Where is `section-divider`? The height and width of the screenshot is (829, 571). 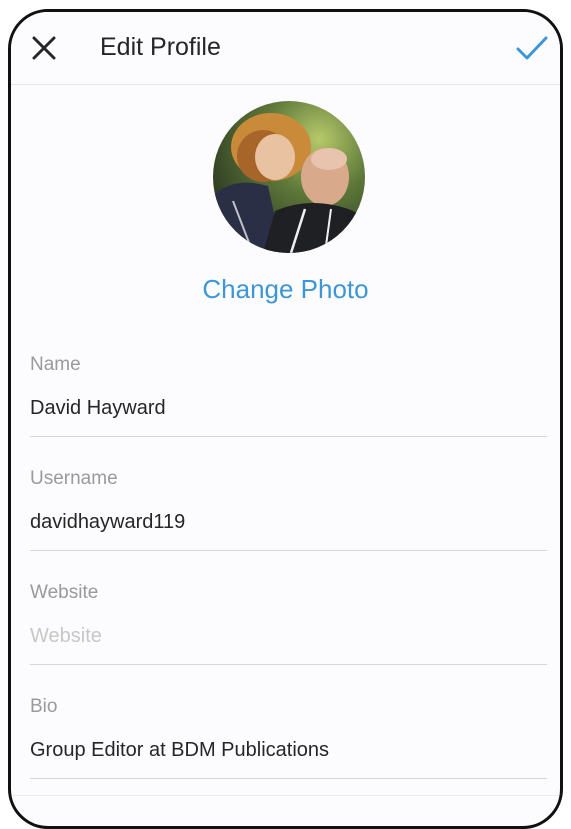
section-divider is located at coordinates (285, 795).